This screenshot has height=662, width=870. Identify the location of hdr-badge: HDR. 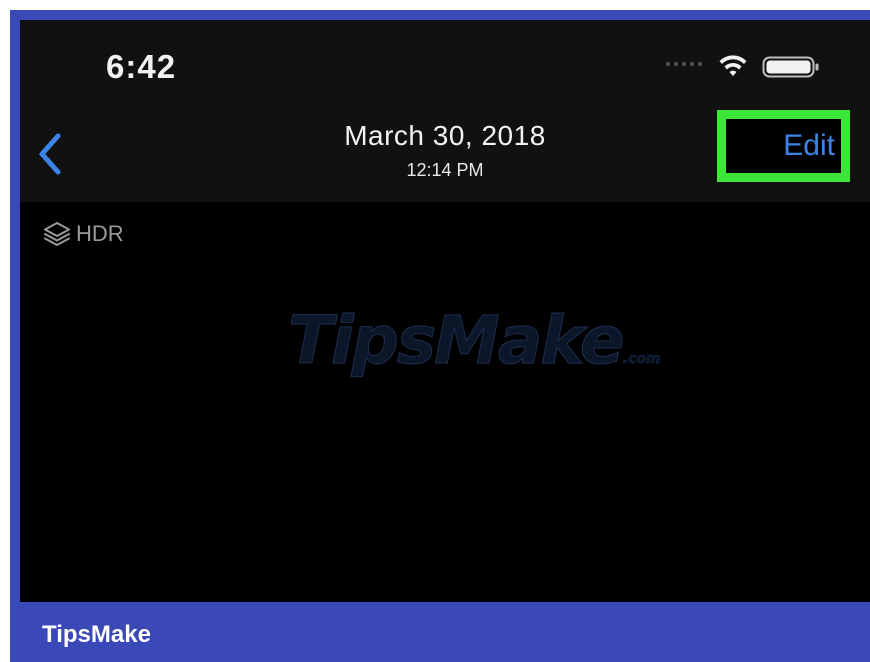
(83, 234).